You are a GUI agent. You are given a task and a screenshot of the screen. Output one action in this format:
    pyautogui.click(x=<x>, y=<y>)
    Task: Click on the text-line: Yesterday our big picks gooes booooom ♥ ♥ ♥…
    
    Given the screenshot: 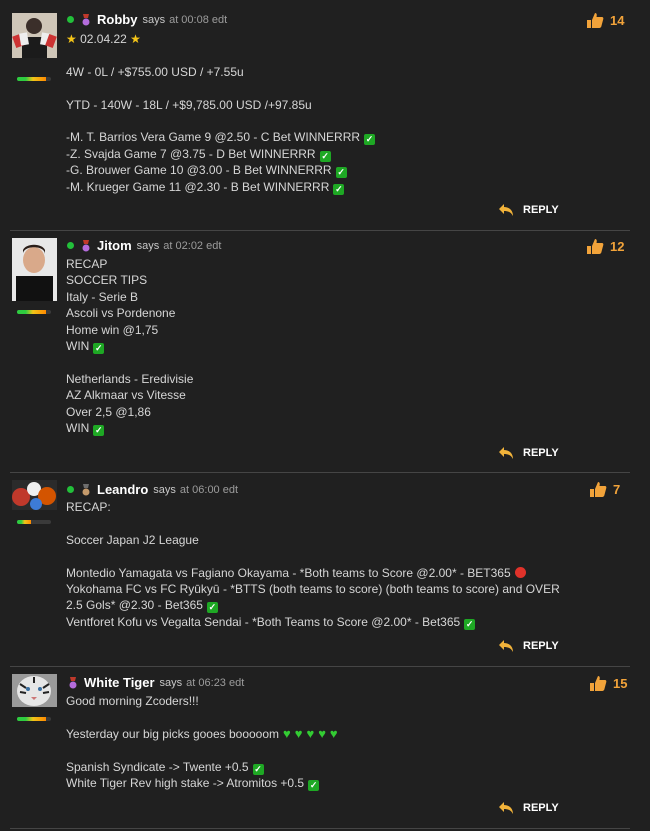 What is the action you would take?
    pyautogui.click(x=202, y=733)
    